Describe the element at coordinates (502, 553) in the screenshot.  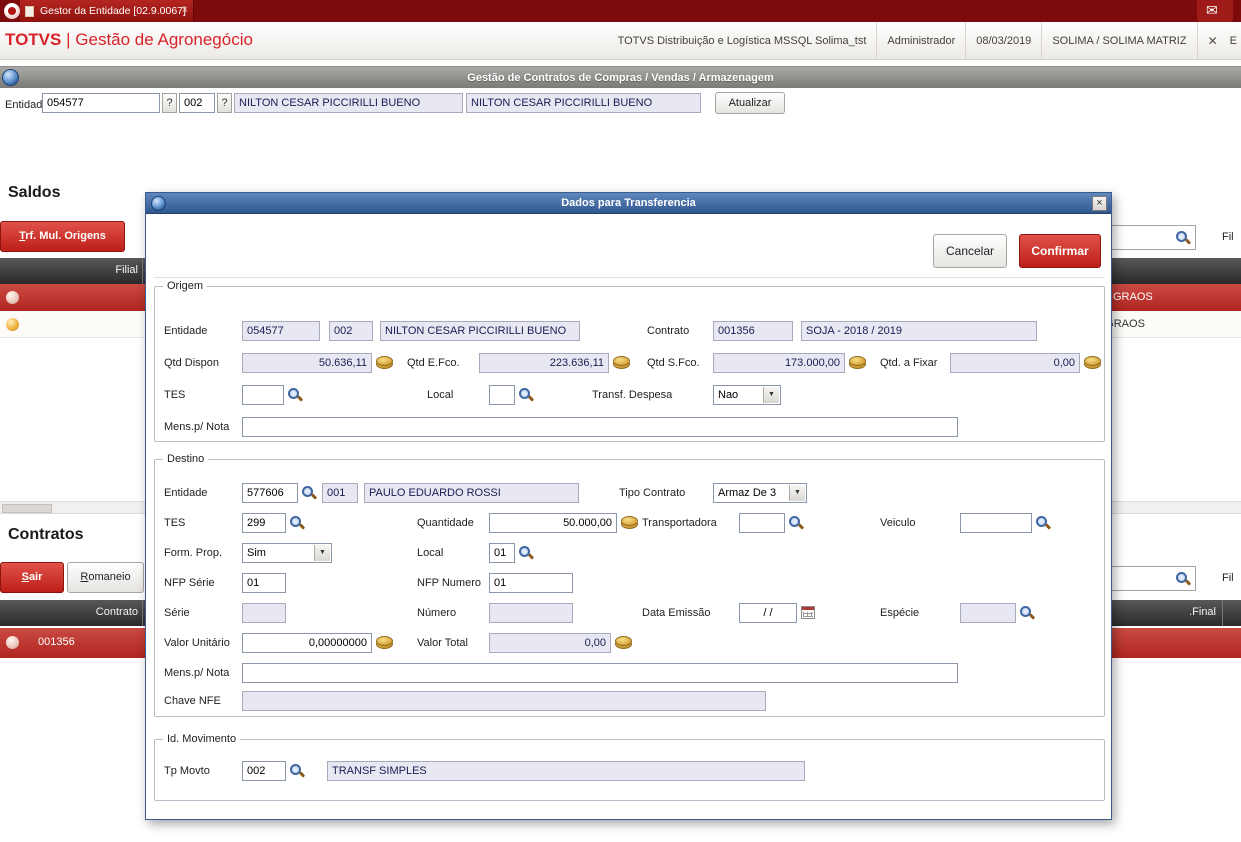
I see `destino-local-input: 01` at that location.